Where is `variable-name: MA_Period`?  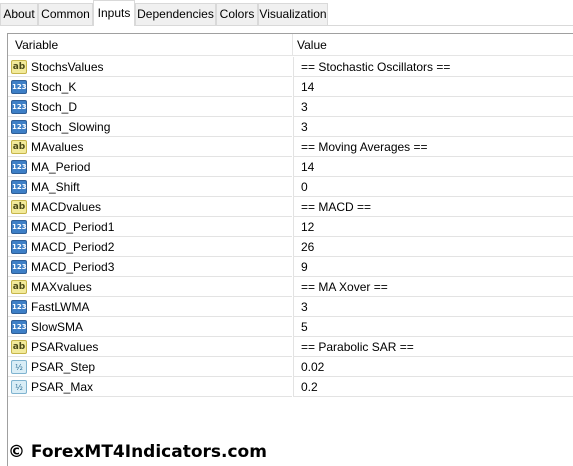 variable-name: MA_Period is located at coordinates (61, 167).